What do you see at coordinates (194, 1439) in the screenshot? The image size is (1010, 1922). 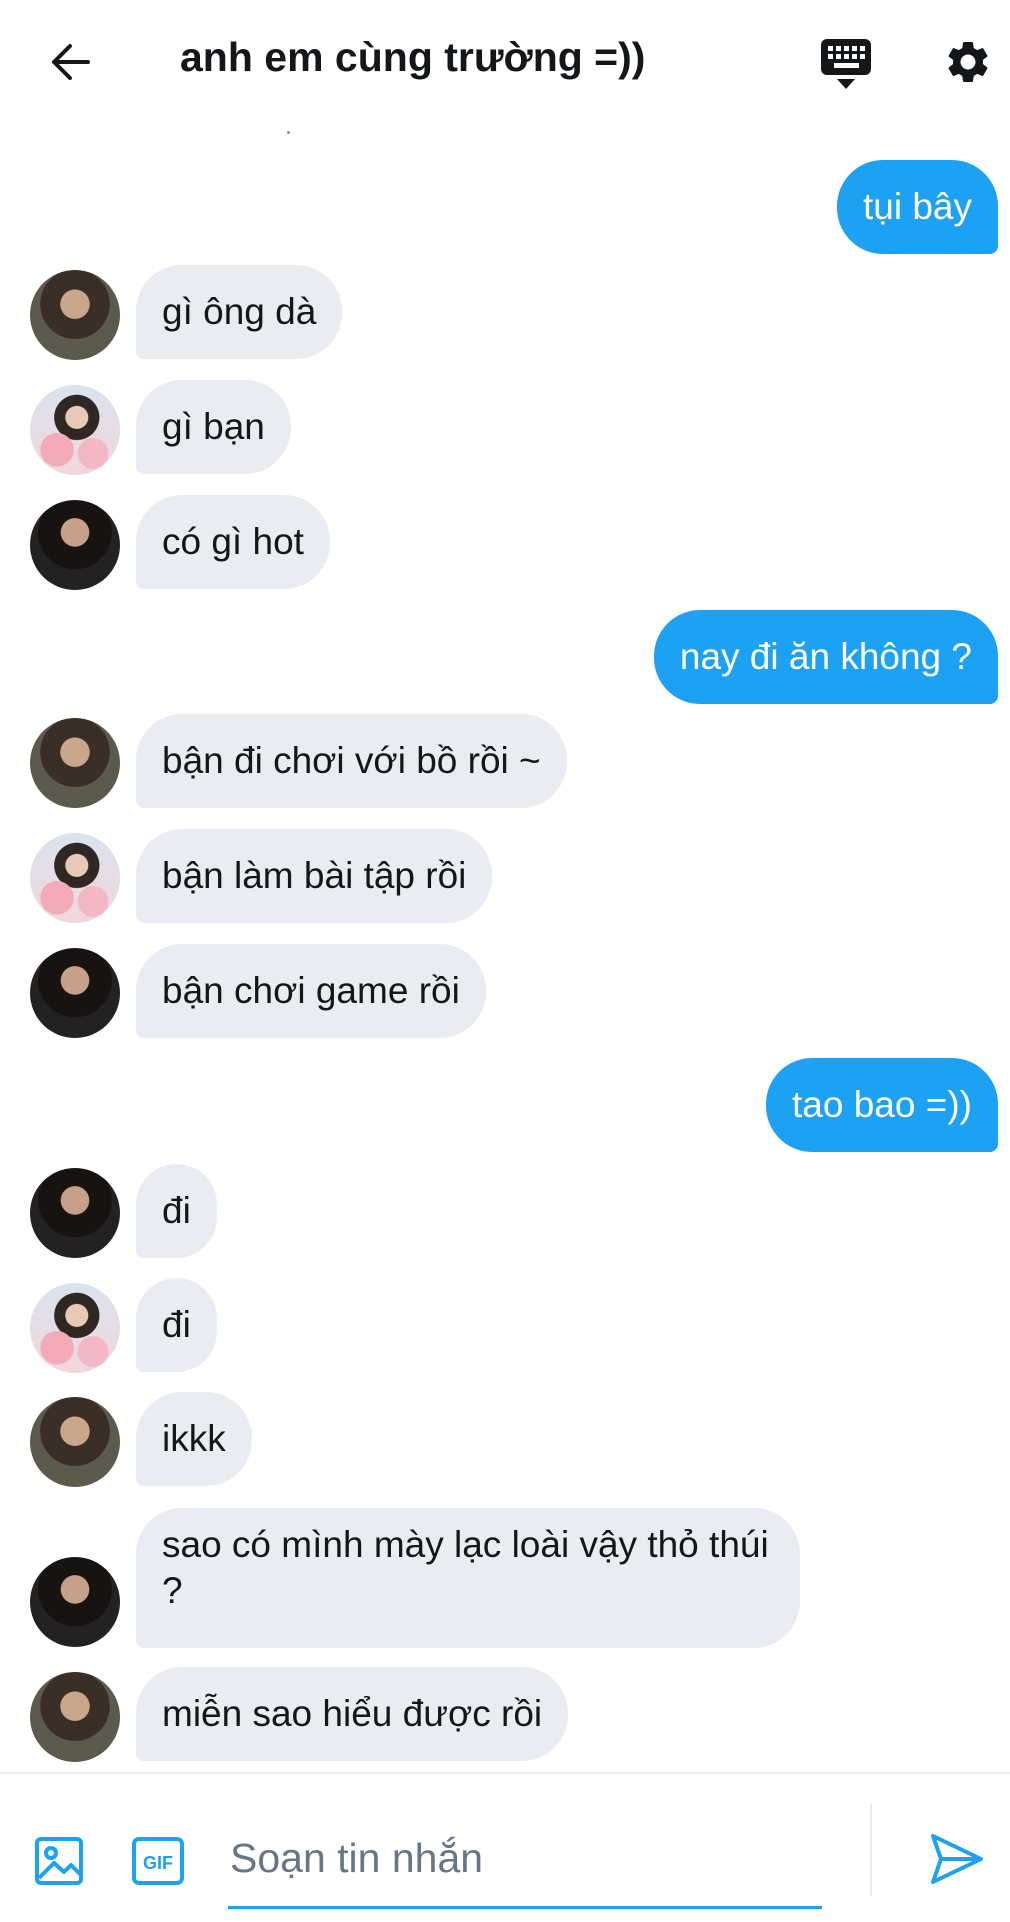 I see `incoming-message: ikkk` at bounding box center [194, 1439].